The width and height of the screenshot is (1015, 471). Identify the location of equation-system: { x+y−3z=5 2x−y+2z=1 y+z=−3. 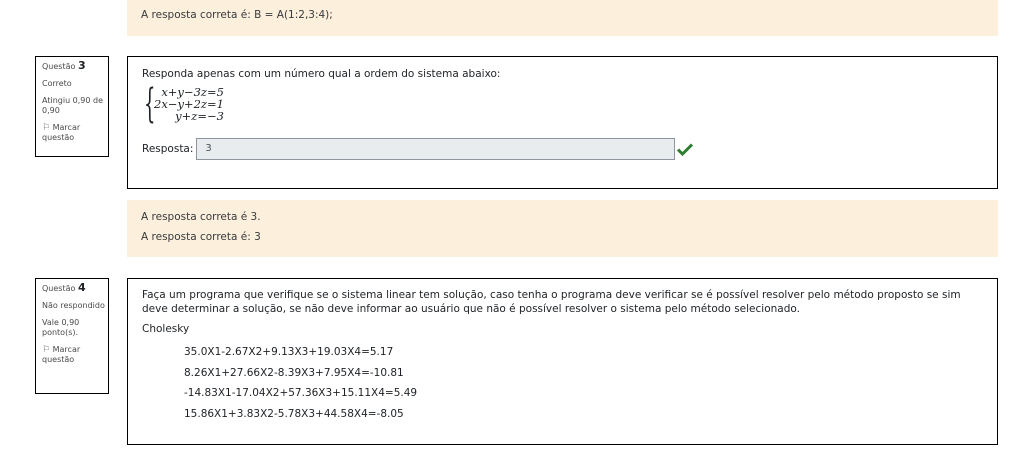
(563, 104).